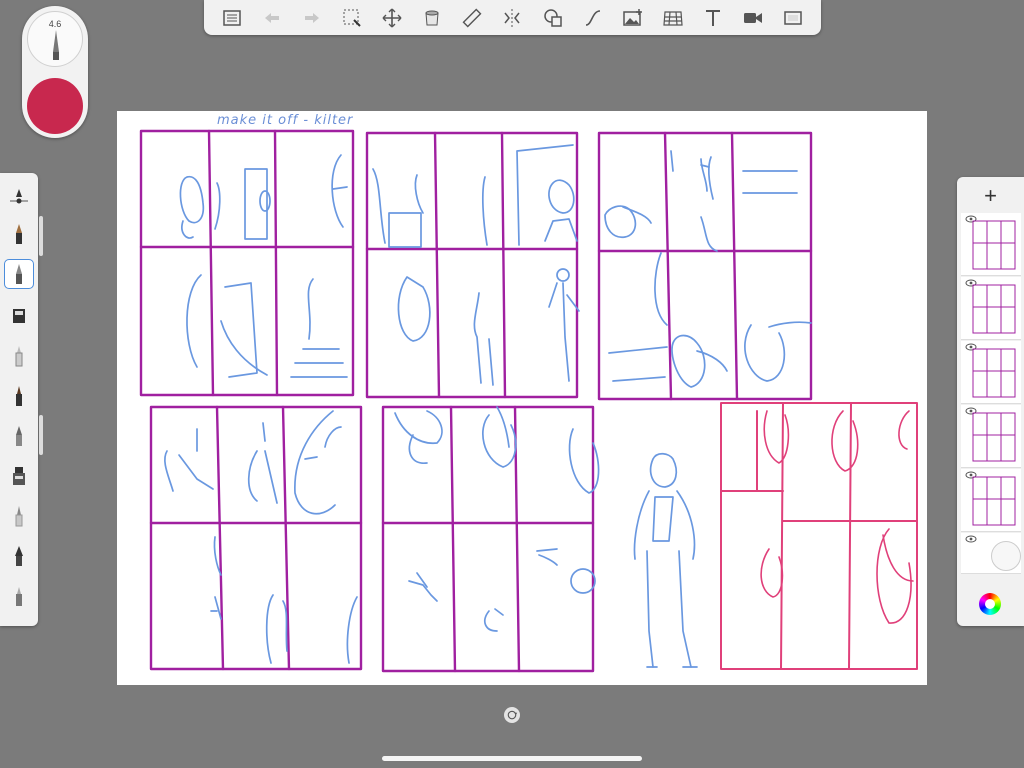  I want to click on shapes-button, so click(553, 18).